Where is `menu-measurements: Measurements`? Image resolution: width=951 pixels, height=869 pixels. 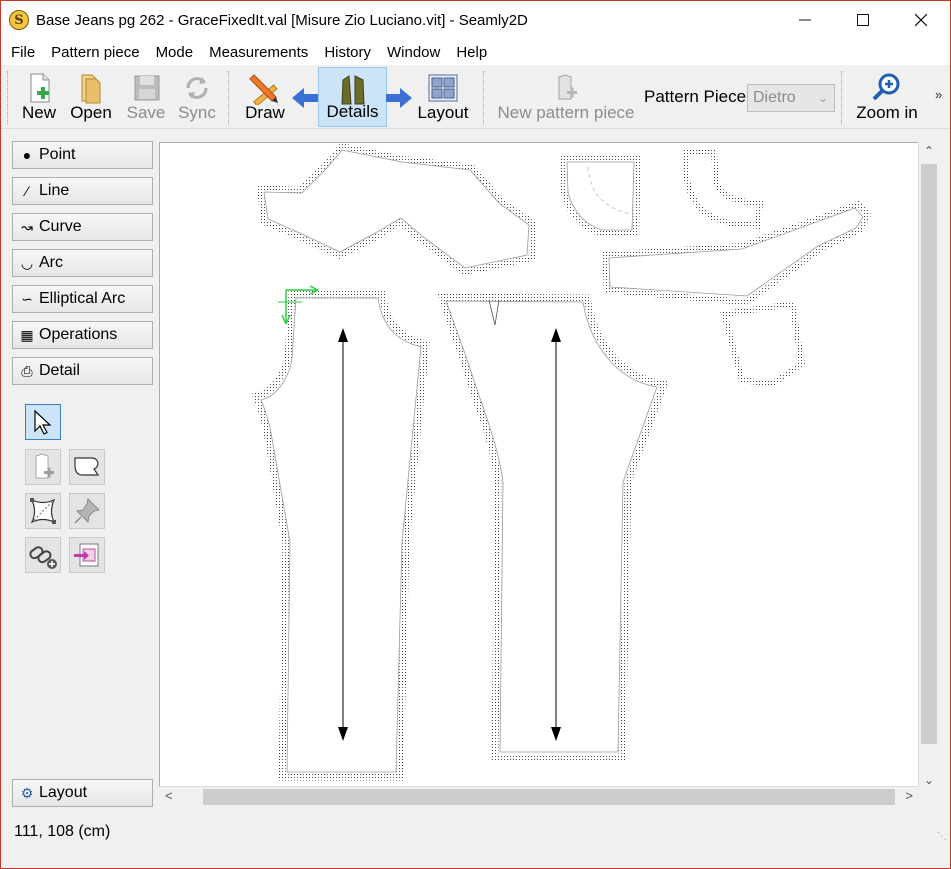
menu-measurements: Measurements is located at coordinates (258, 52).